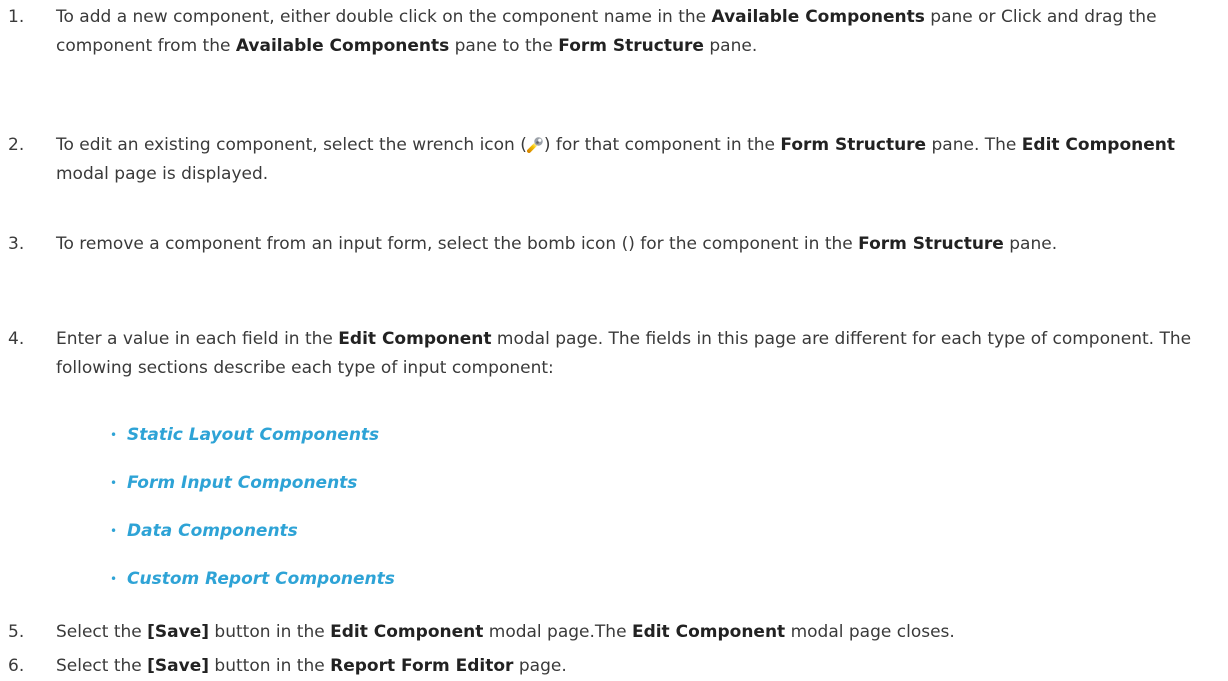 This screenshot has height=681, width=1228. Describe the element at coordinates (16, 244) in the screenshot. I see `step-number: 3.` at that location.